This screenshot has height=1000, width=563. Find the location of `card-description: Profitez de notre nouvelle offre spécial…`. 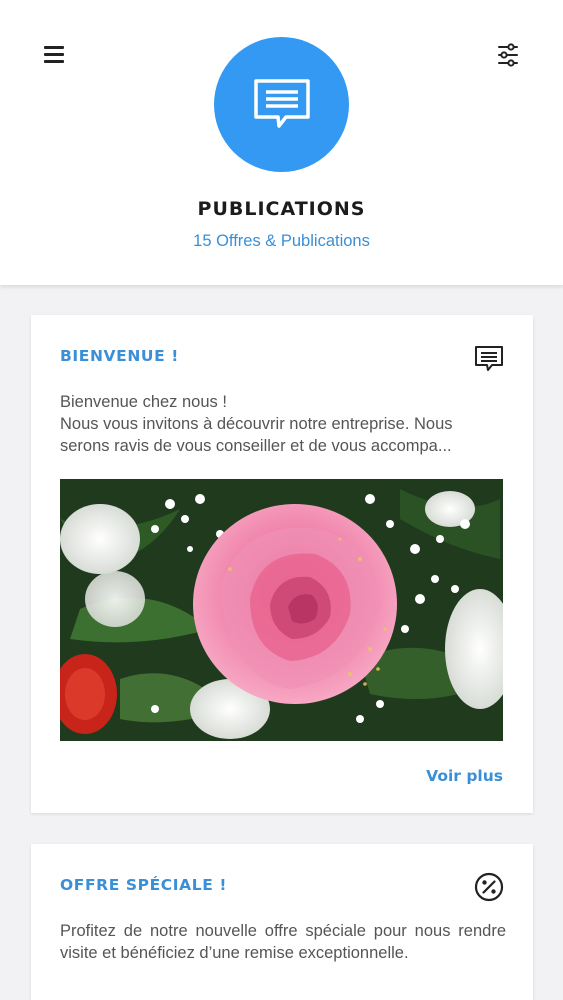

card-description: Profitez de notre nouvelle offre spécial… is located at coordinates (283, 942).